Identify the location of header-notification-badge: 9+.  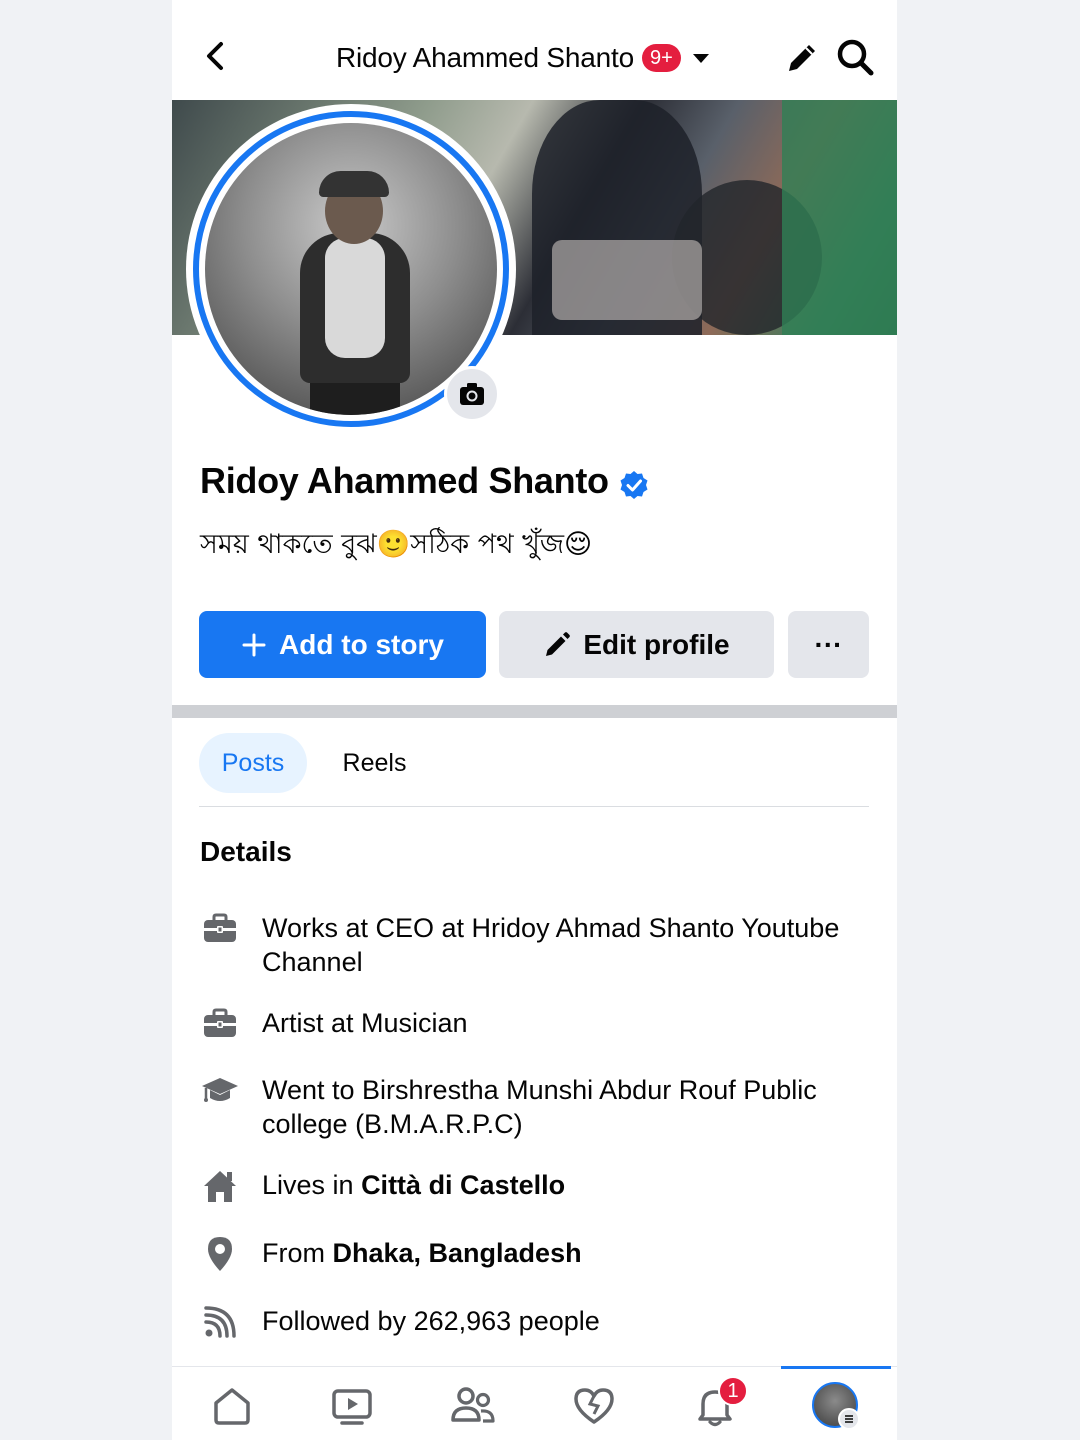
(661, 58).